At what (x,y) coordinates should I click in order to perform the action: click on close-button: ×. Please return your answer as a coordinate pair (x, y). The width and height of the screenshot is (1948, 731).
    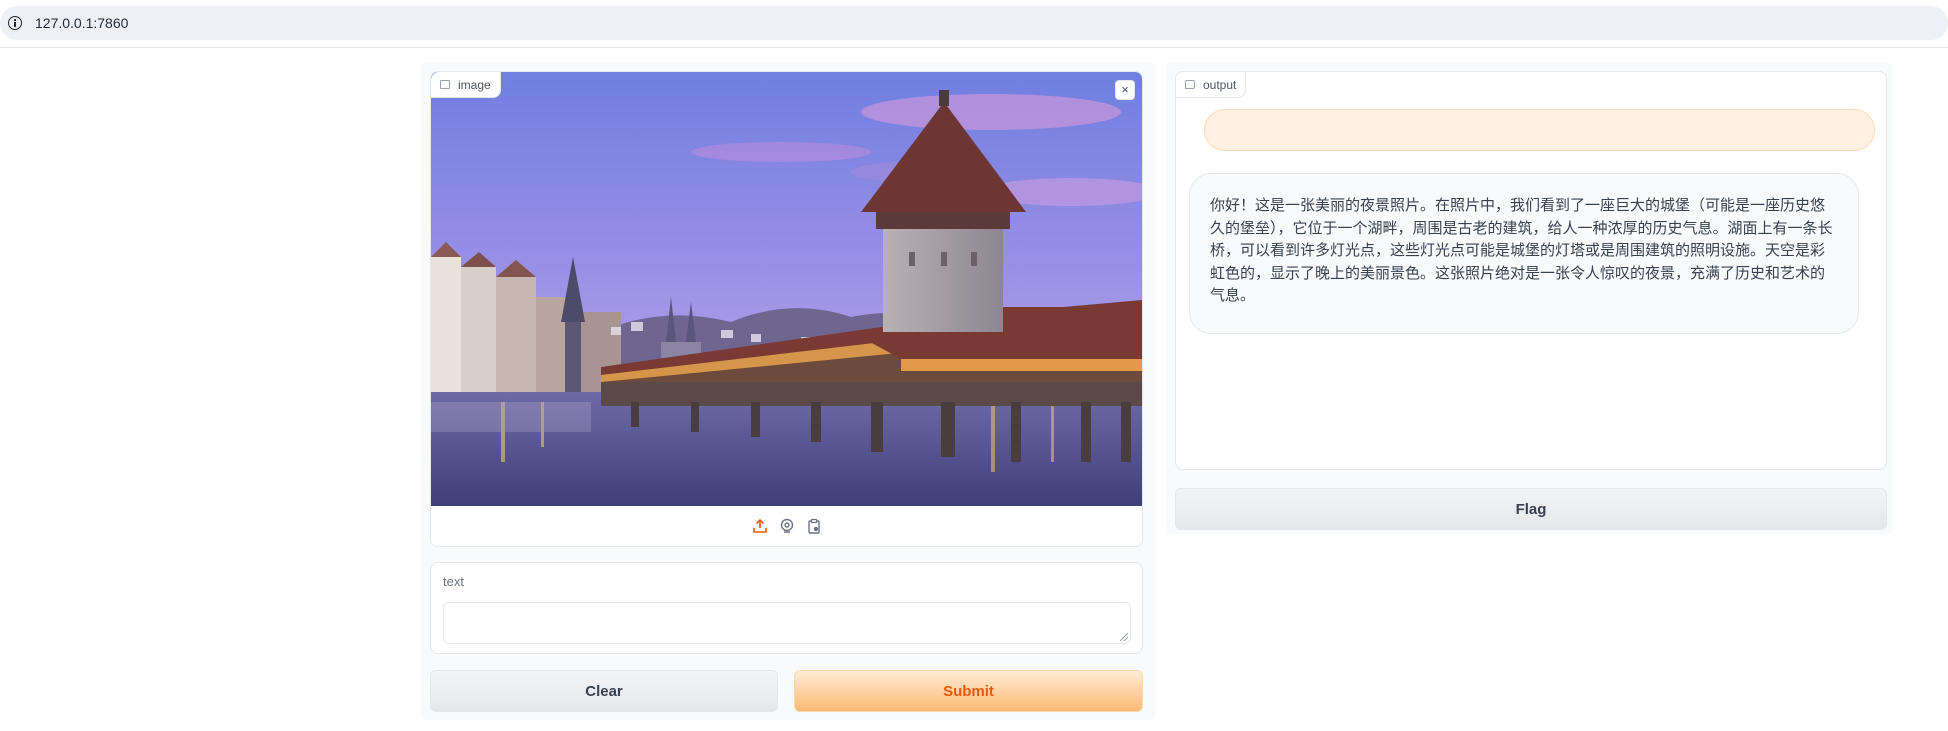
    Looking at the image, I should click on (1125, 90).